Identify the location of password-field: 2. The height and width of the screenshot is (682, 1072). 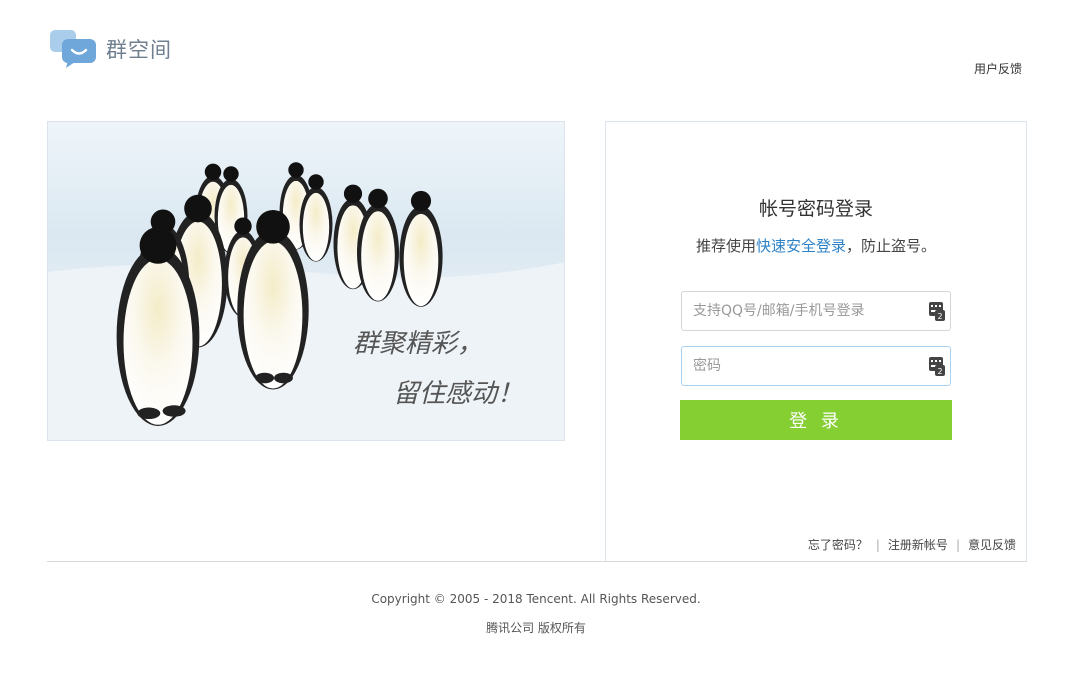
(816, 366).